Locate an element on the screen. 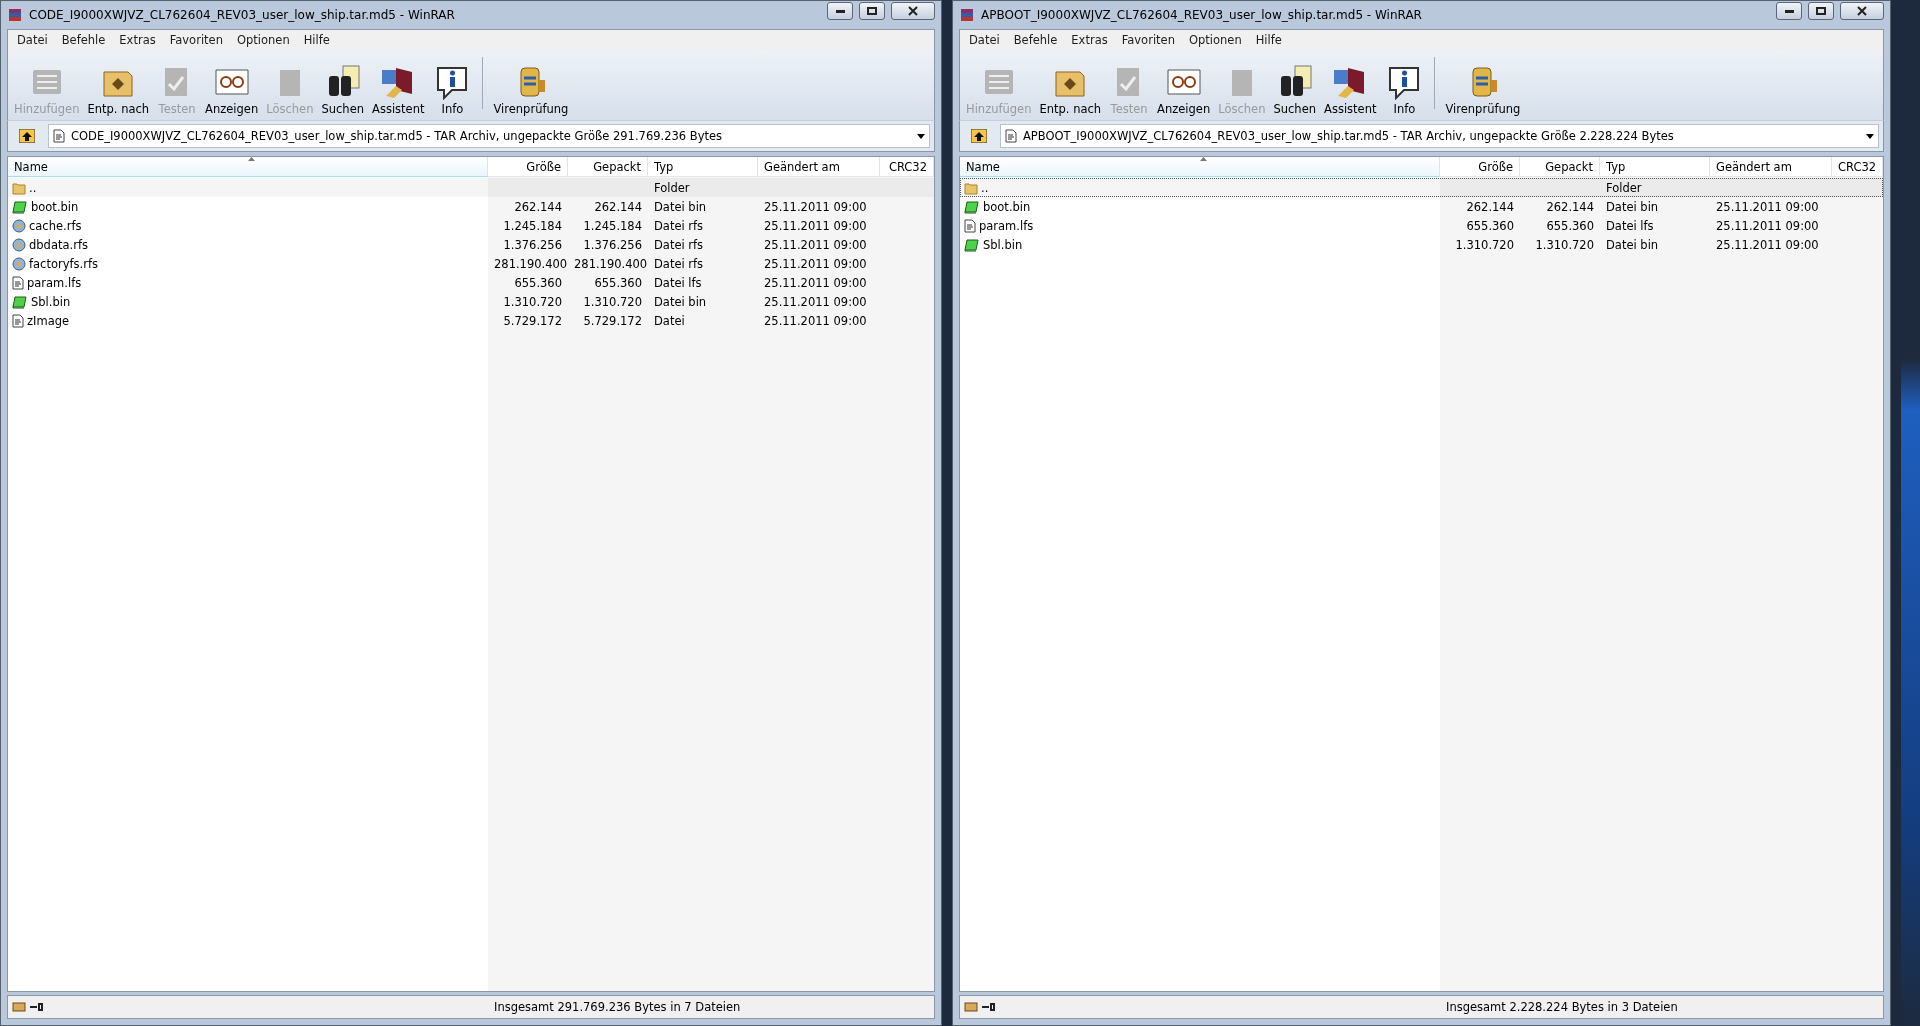 This screenshot has height=1026, width=1920. file-type: Datei bin is located at coordinates (1632, 244).